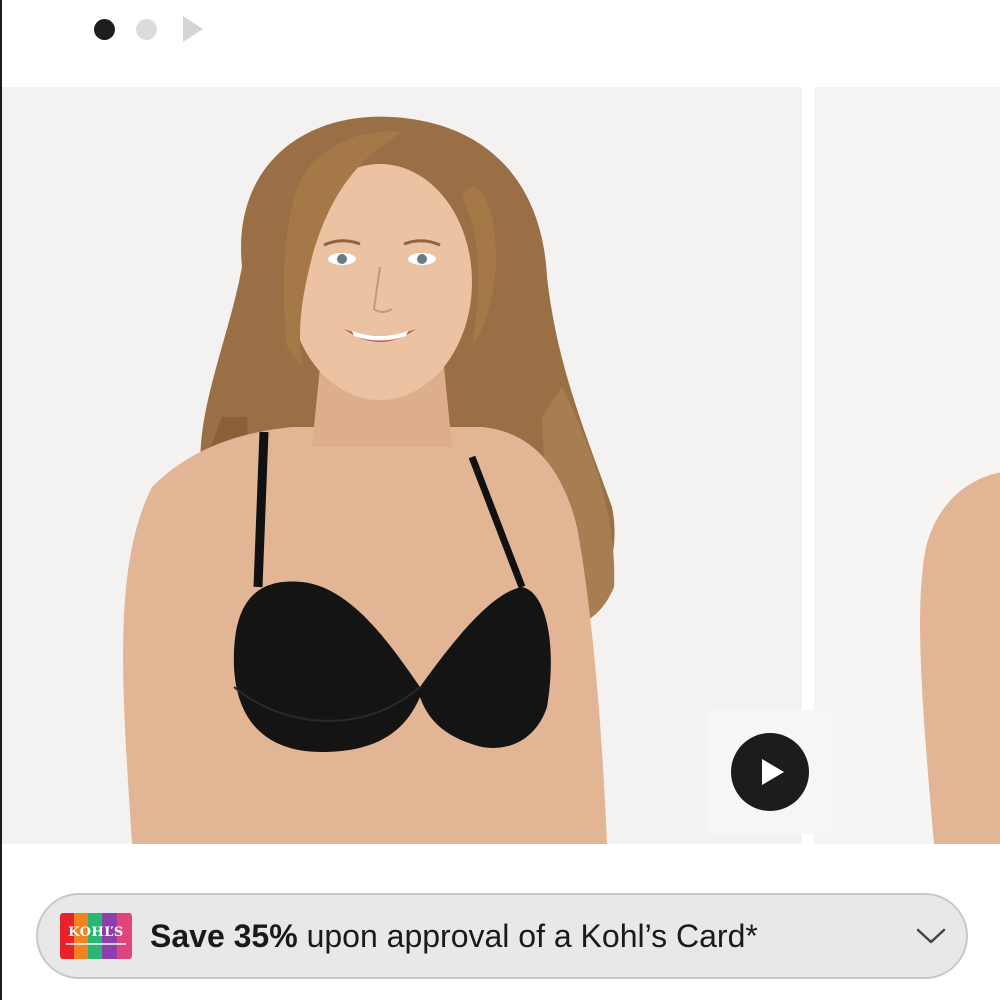 Image resolution: width=1000 pixels, height=1000 pixels. I want to click on next-model-photo, so click(960, 658).